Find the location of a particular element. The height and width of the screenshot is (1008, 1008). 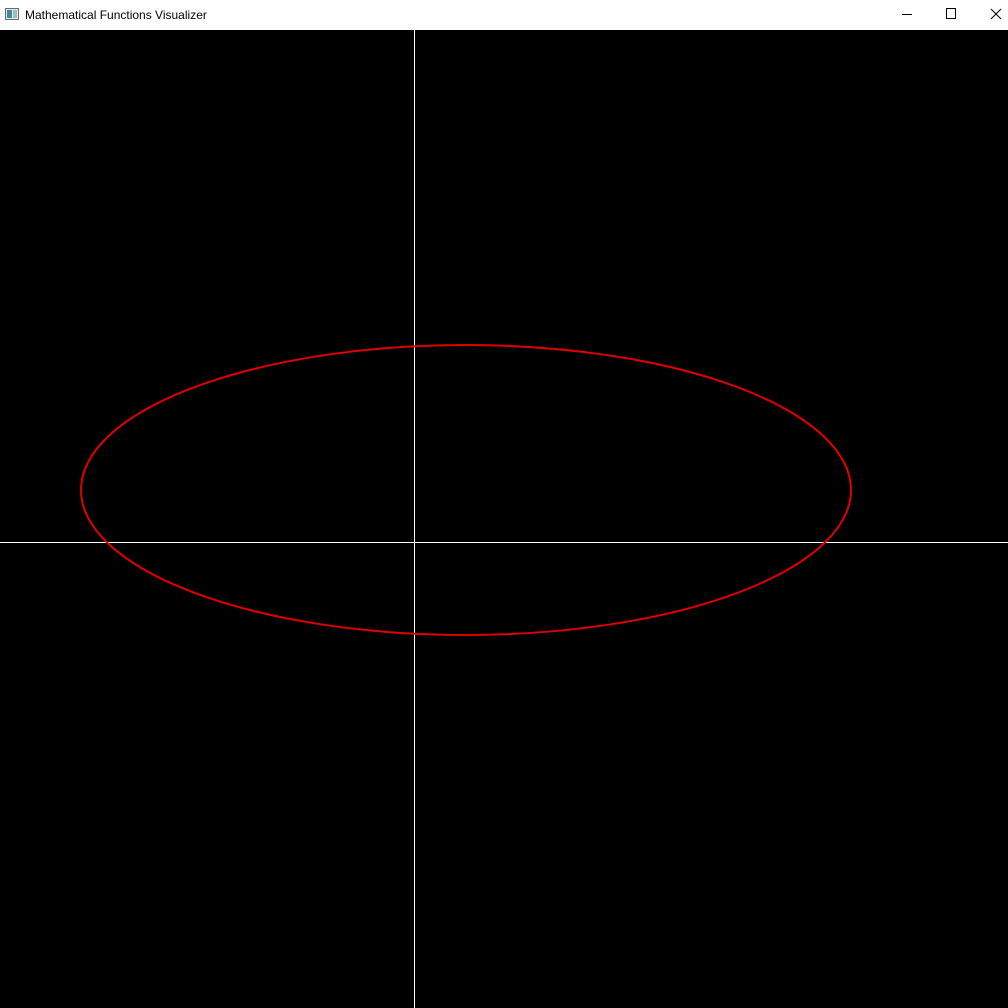

app-window-icon is located at coordinates (12, 14).